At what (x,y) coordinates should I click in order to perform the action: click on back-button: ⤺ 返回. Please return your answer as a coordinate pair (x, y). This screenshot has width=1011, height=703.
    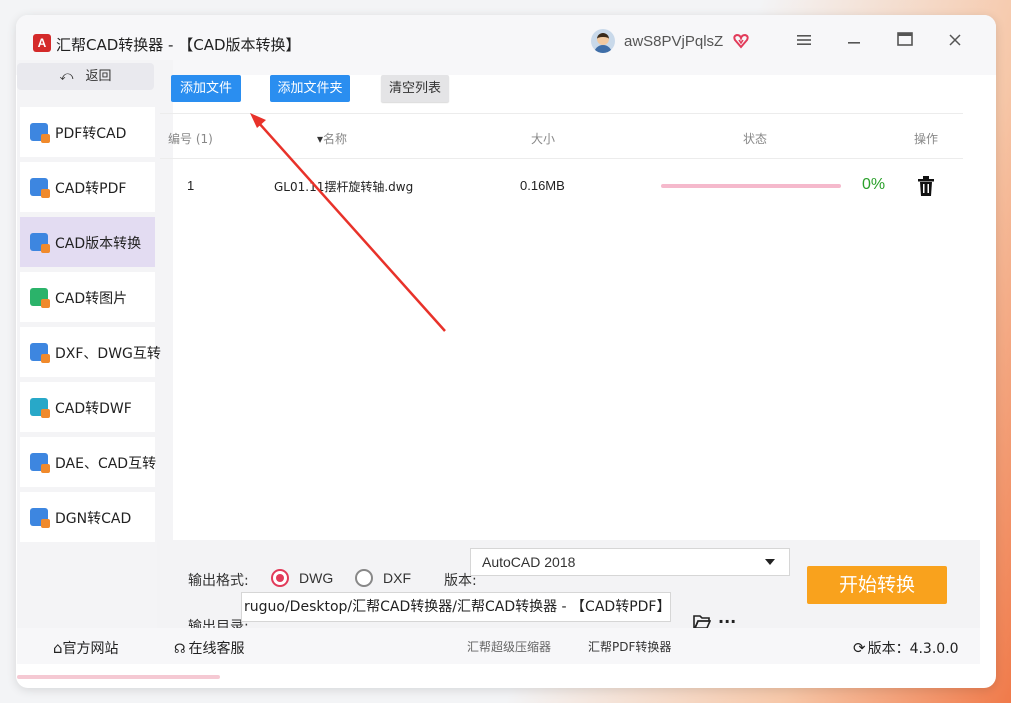
    Looking at the image, I should click on (85, 76).